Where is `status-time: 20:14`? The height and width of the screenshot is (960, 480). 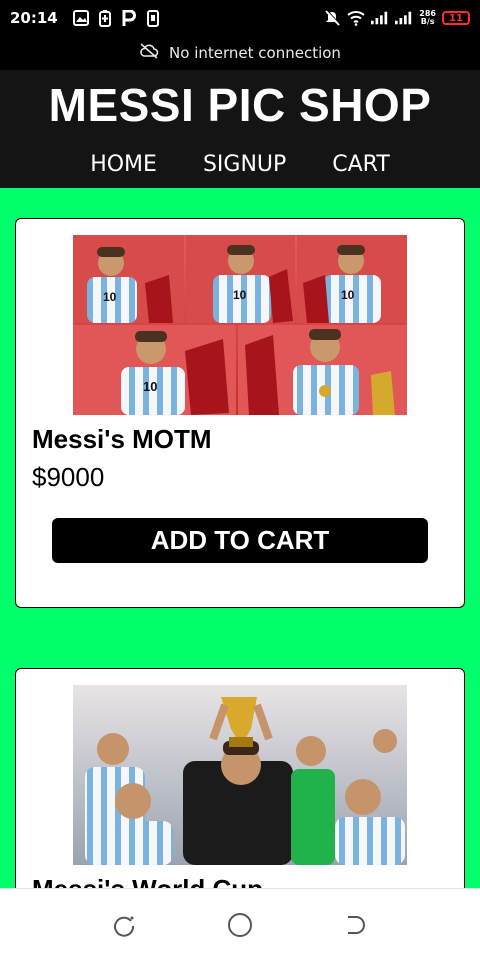
status-time: 20:14 is located at coordinates (34, 18).